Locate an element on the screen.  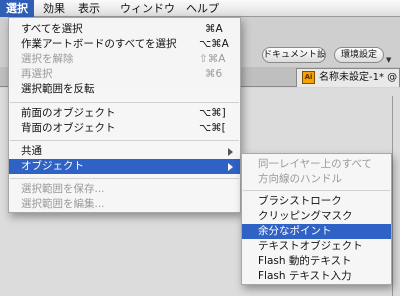
menu-item-same: 共通 is located at coordinates (124, 151).